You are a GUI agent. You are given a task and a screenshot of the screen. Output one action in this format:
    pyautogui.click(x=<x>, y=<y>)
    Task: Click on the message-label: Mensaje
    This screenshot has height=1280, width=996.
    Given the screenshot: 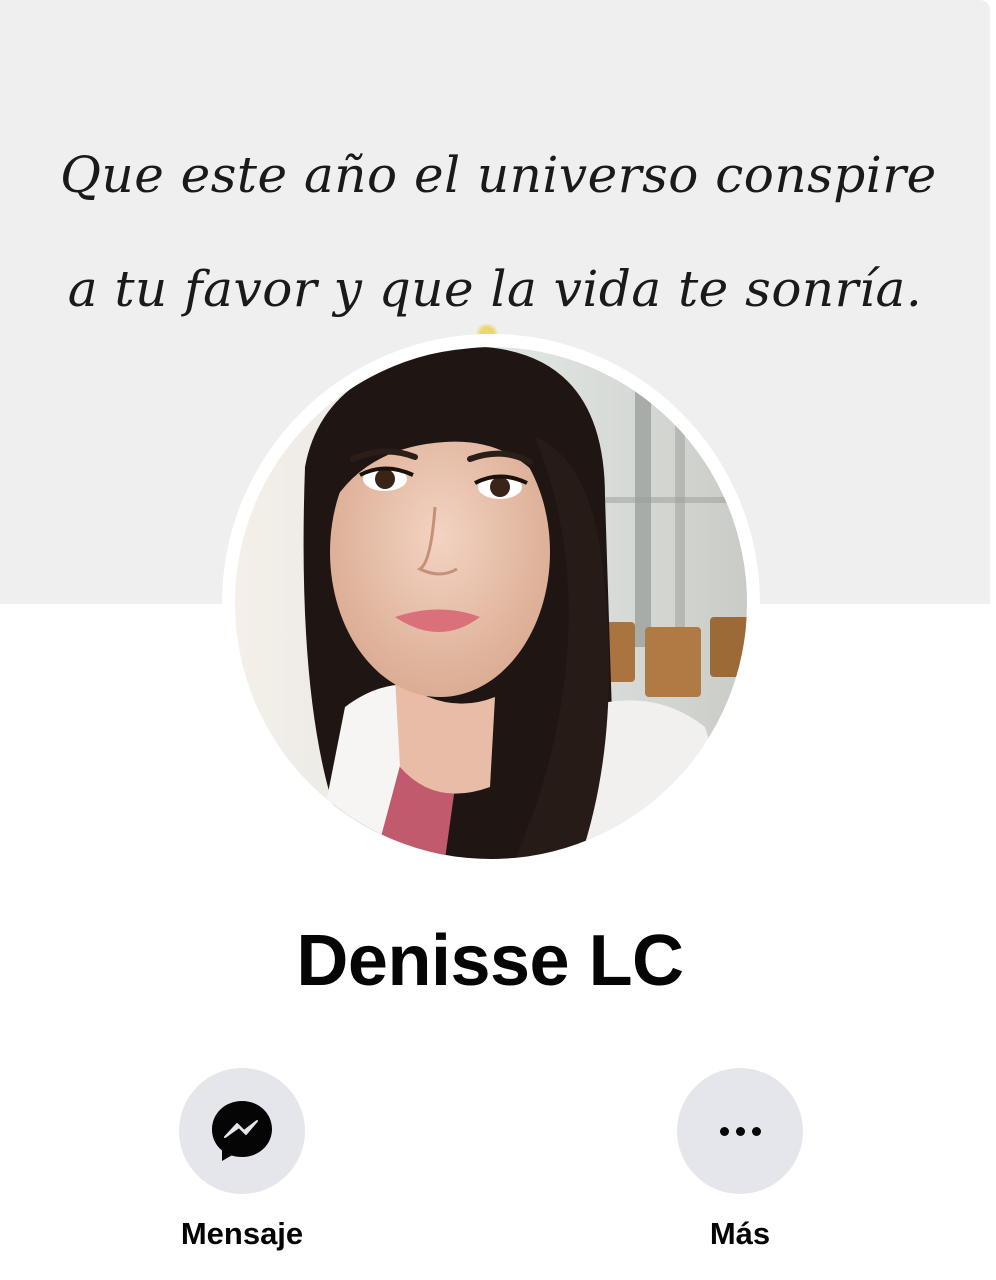 What is the action you would take?
    pyautogui.click(x=242, y=1233)
    